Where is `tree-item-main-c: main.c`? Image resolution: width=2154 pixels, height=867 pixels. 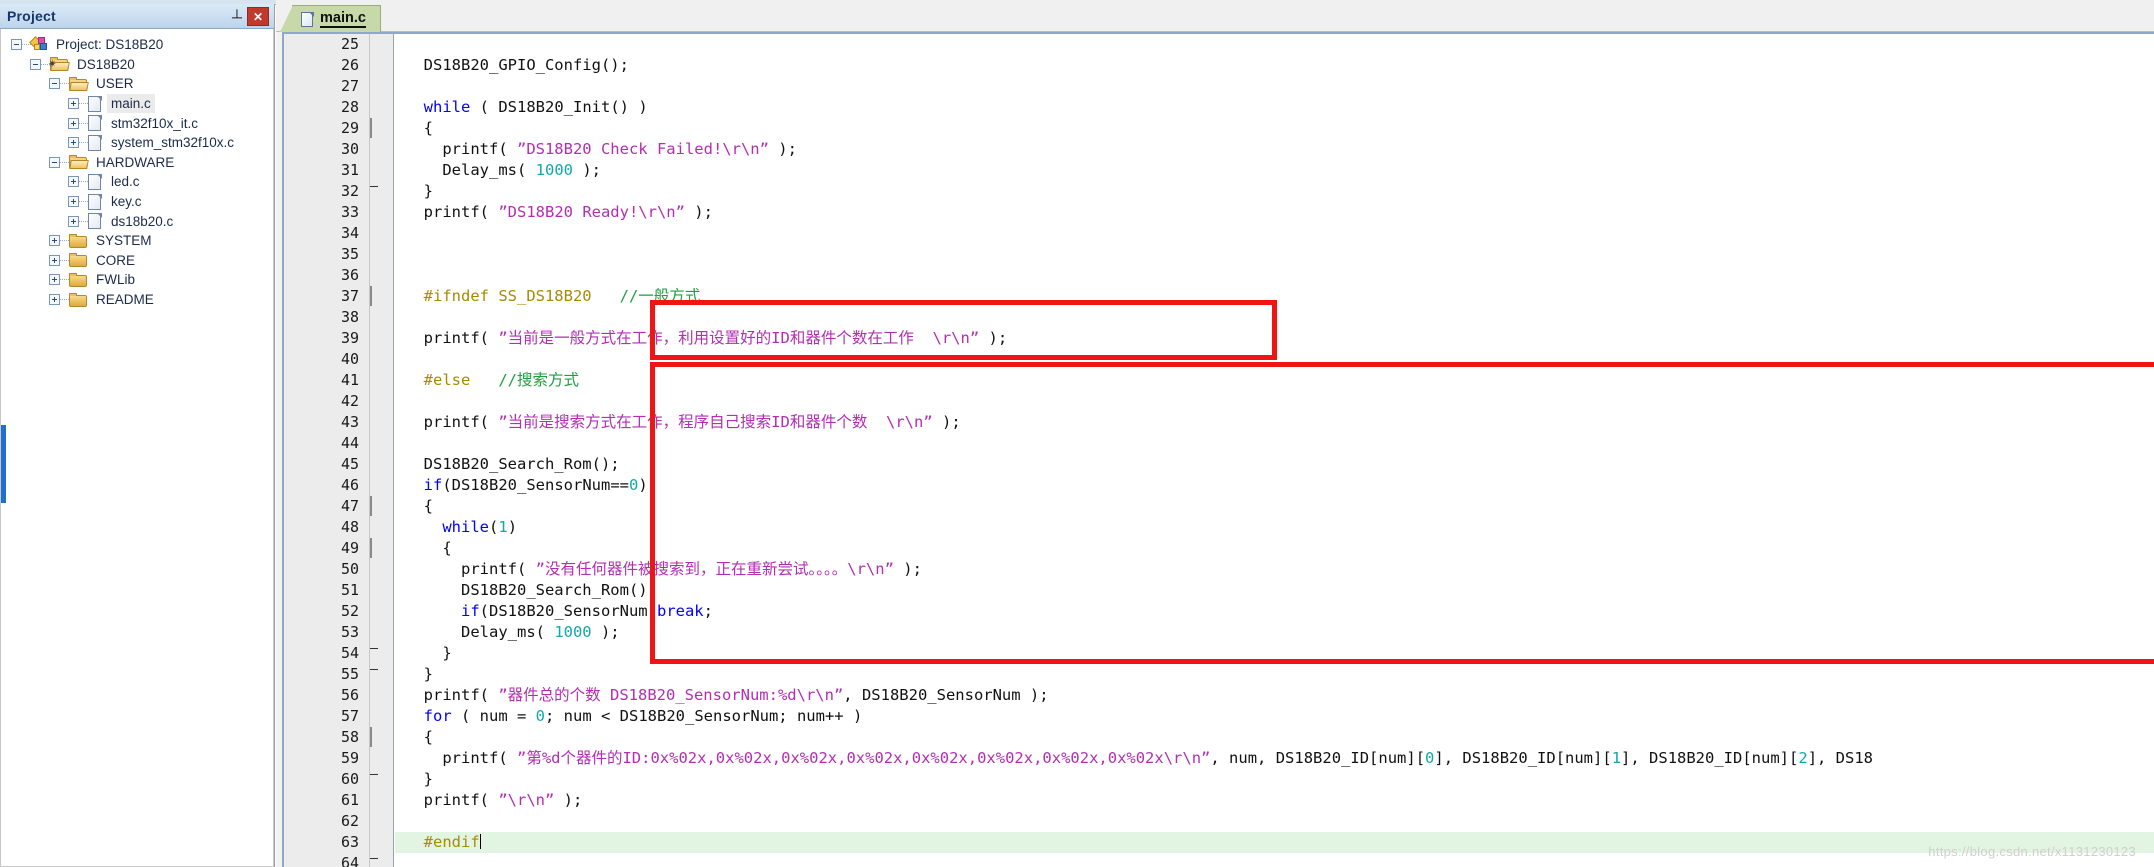 tree-item-main-c: main.c is located at coordinates (137, 104).